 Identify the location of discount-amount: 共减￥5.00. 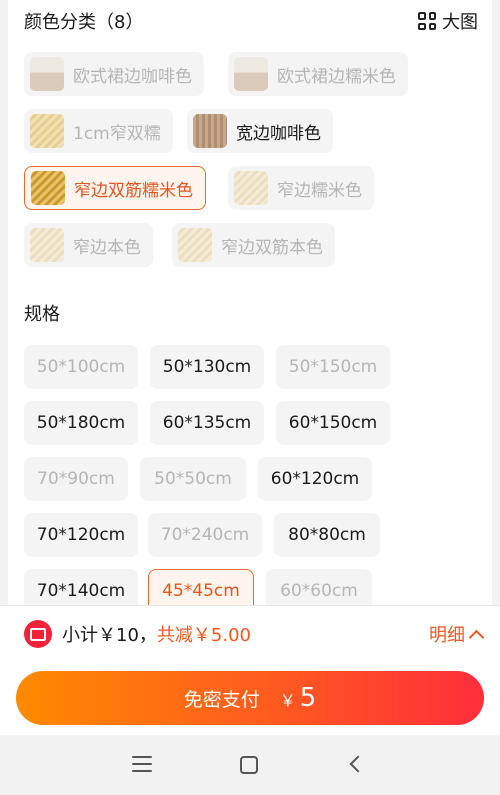
(203, 635).